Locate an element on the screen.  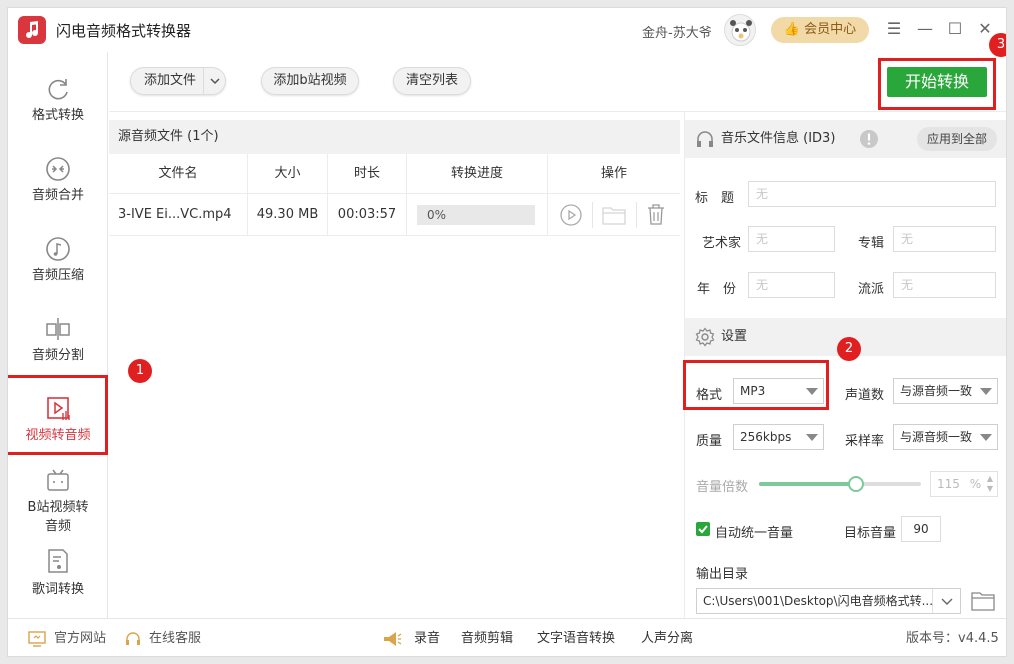
target-volume-input: 90 is located at coordinates (921, 529).